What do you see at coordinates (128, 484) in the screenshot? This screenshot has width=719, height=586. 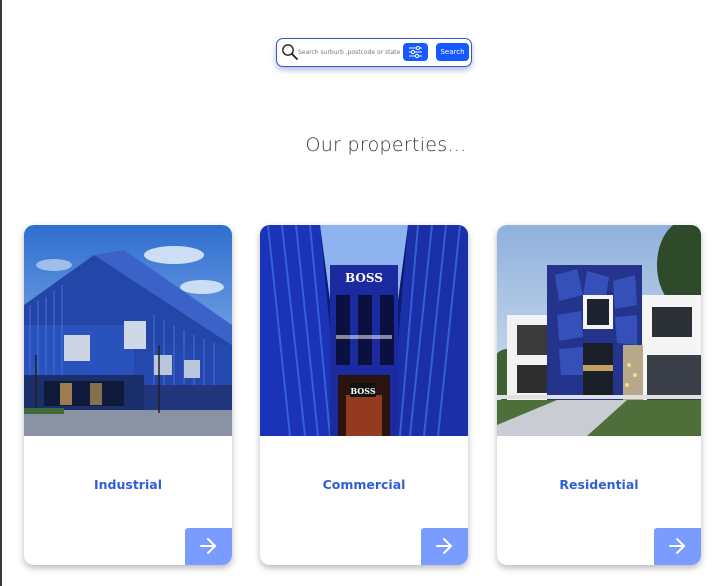 I see `card-label: Industrial` at bounding box center [128, 484].